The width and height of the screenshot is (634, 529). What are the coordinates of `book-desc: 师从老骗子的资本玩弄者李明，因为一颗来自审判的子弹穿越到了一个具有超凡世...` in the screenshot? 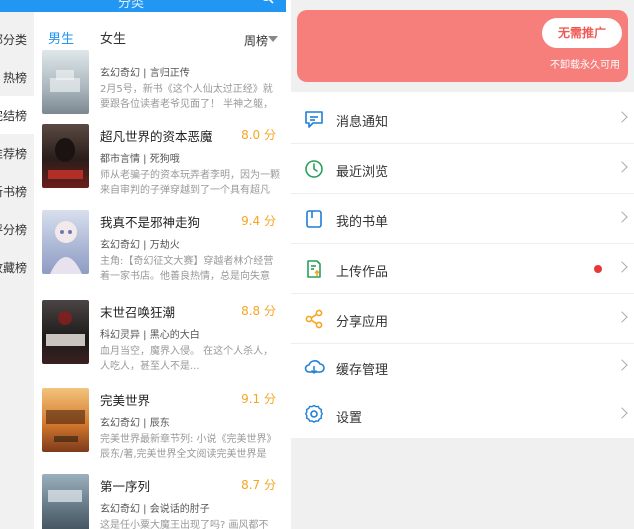 It's located at (190, 183).